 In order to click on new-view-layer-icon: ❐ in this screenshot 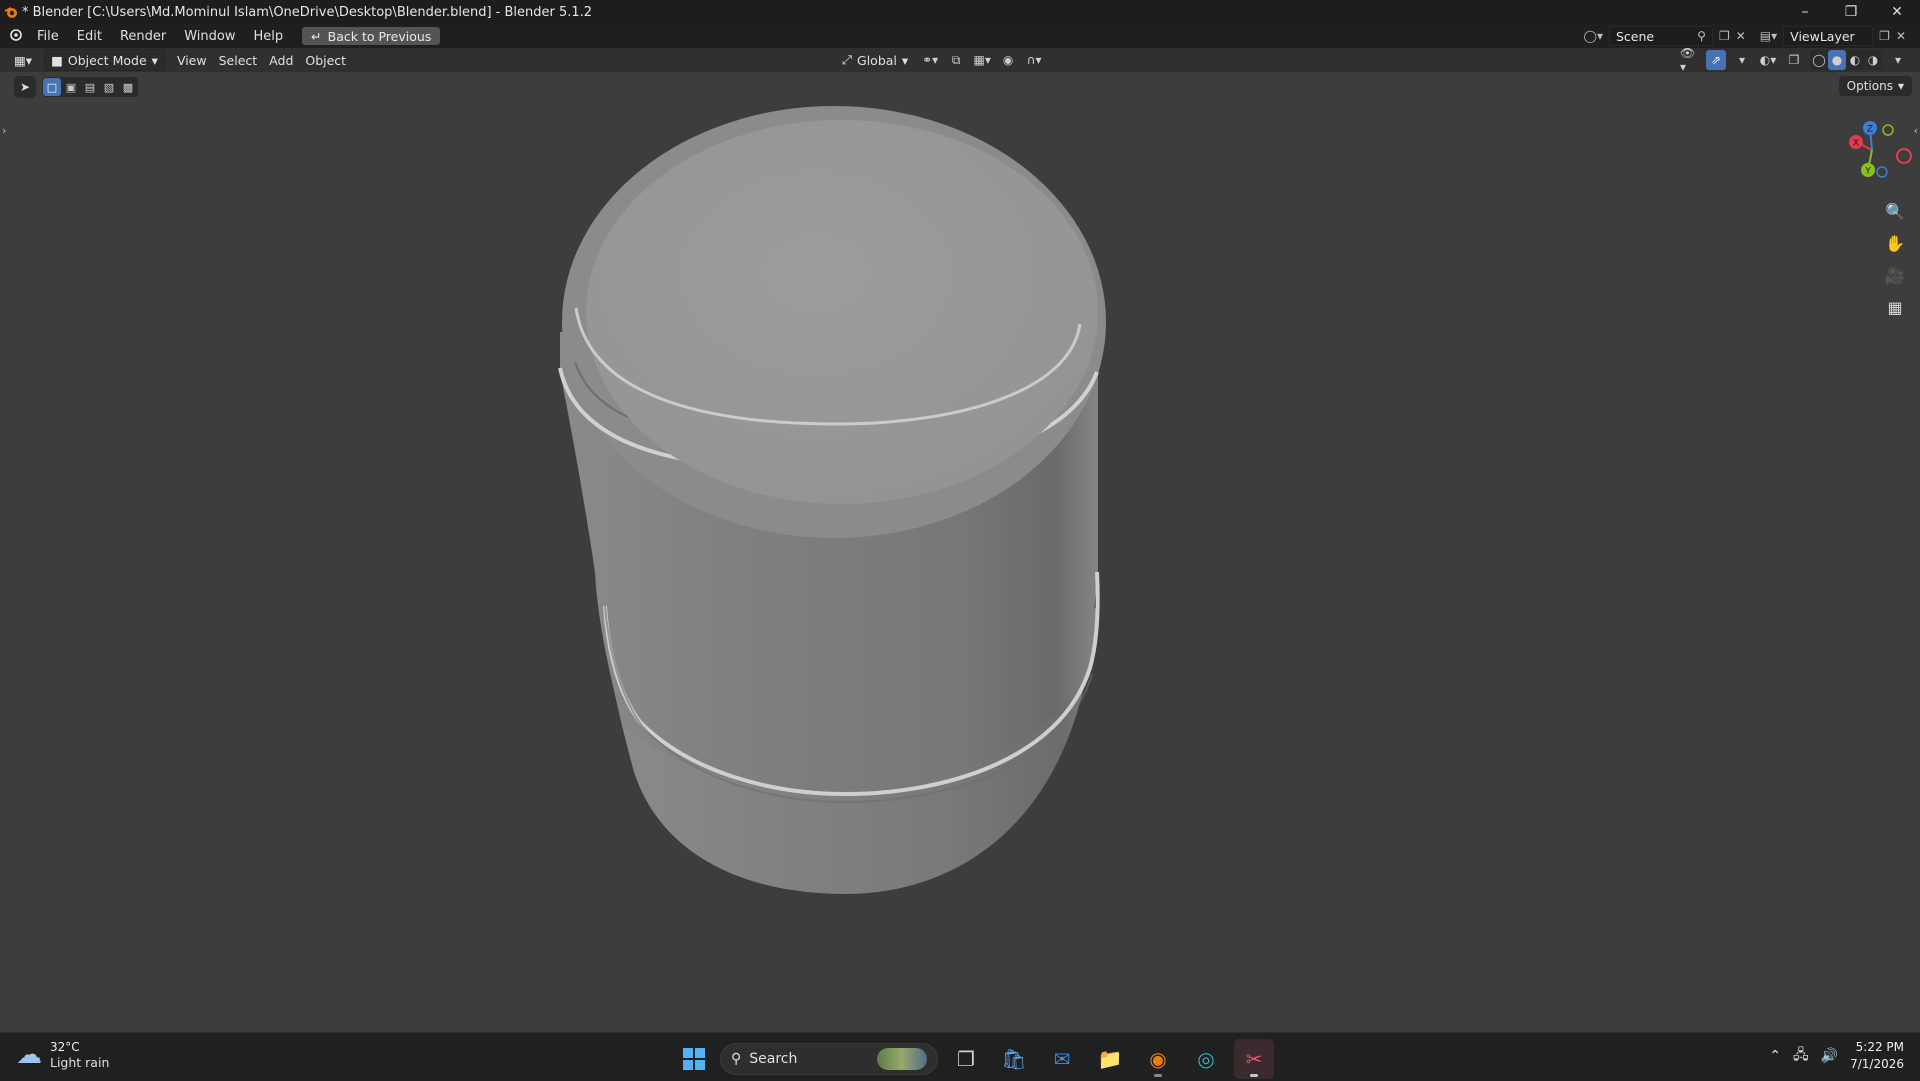, I will do `click(1884, 36)`.